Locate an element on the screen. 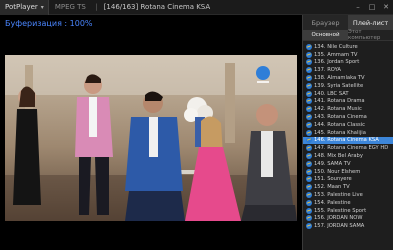 This screenshot has width=393, height=250. playlist-item: 153. Palestine Live is located at coordinates (348, 195).